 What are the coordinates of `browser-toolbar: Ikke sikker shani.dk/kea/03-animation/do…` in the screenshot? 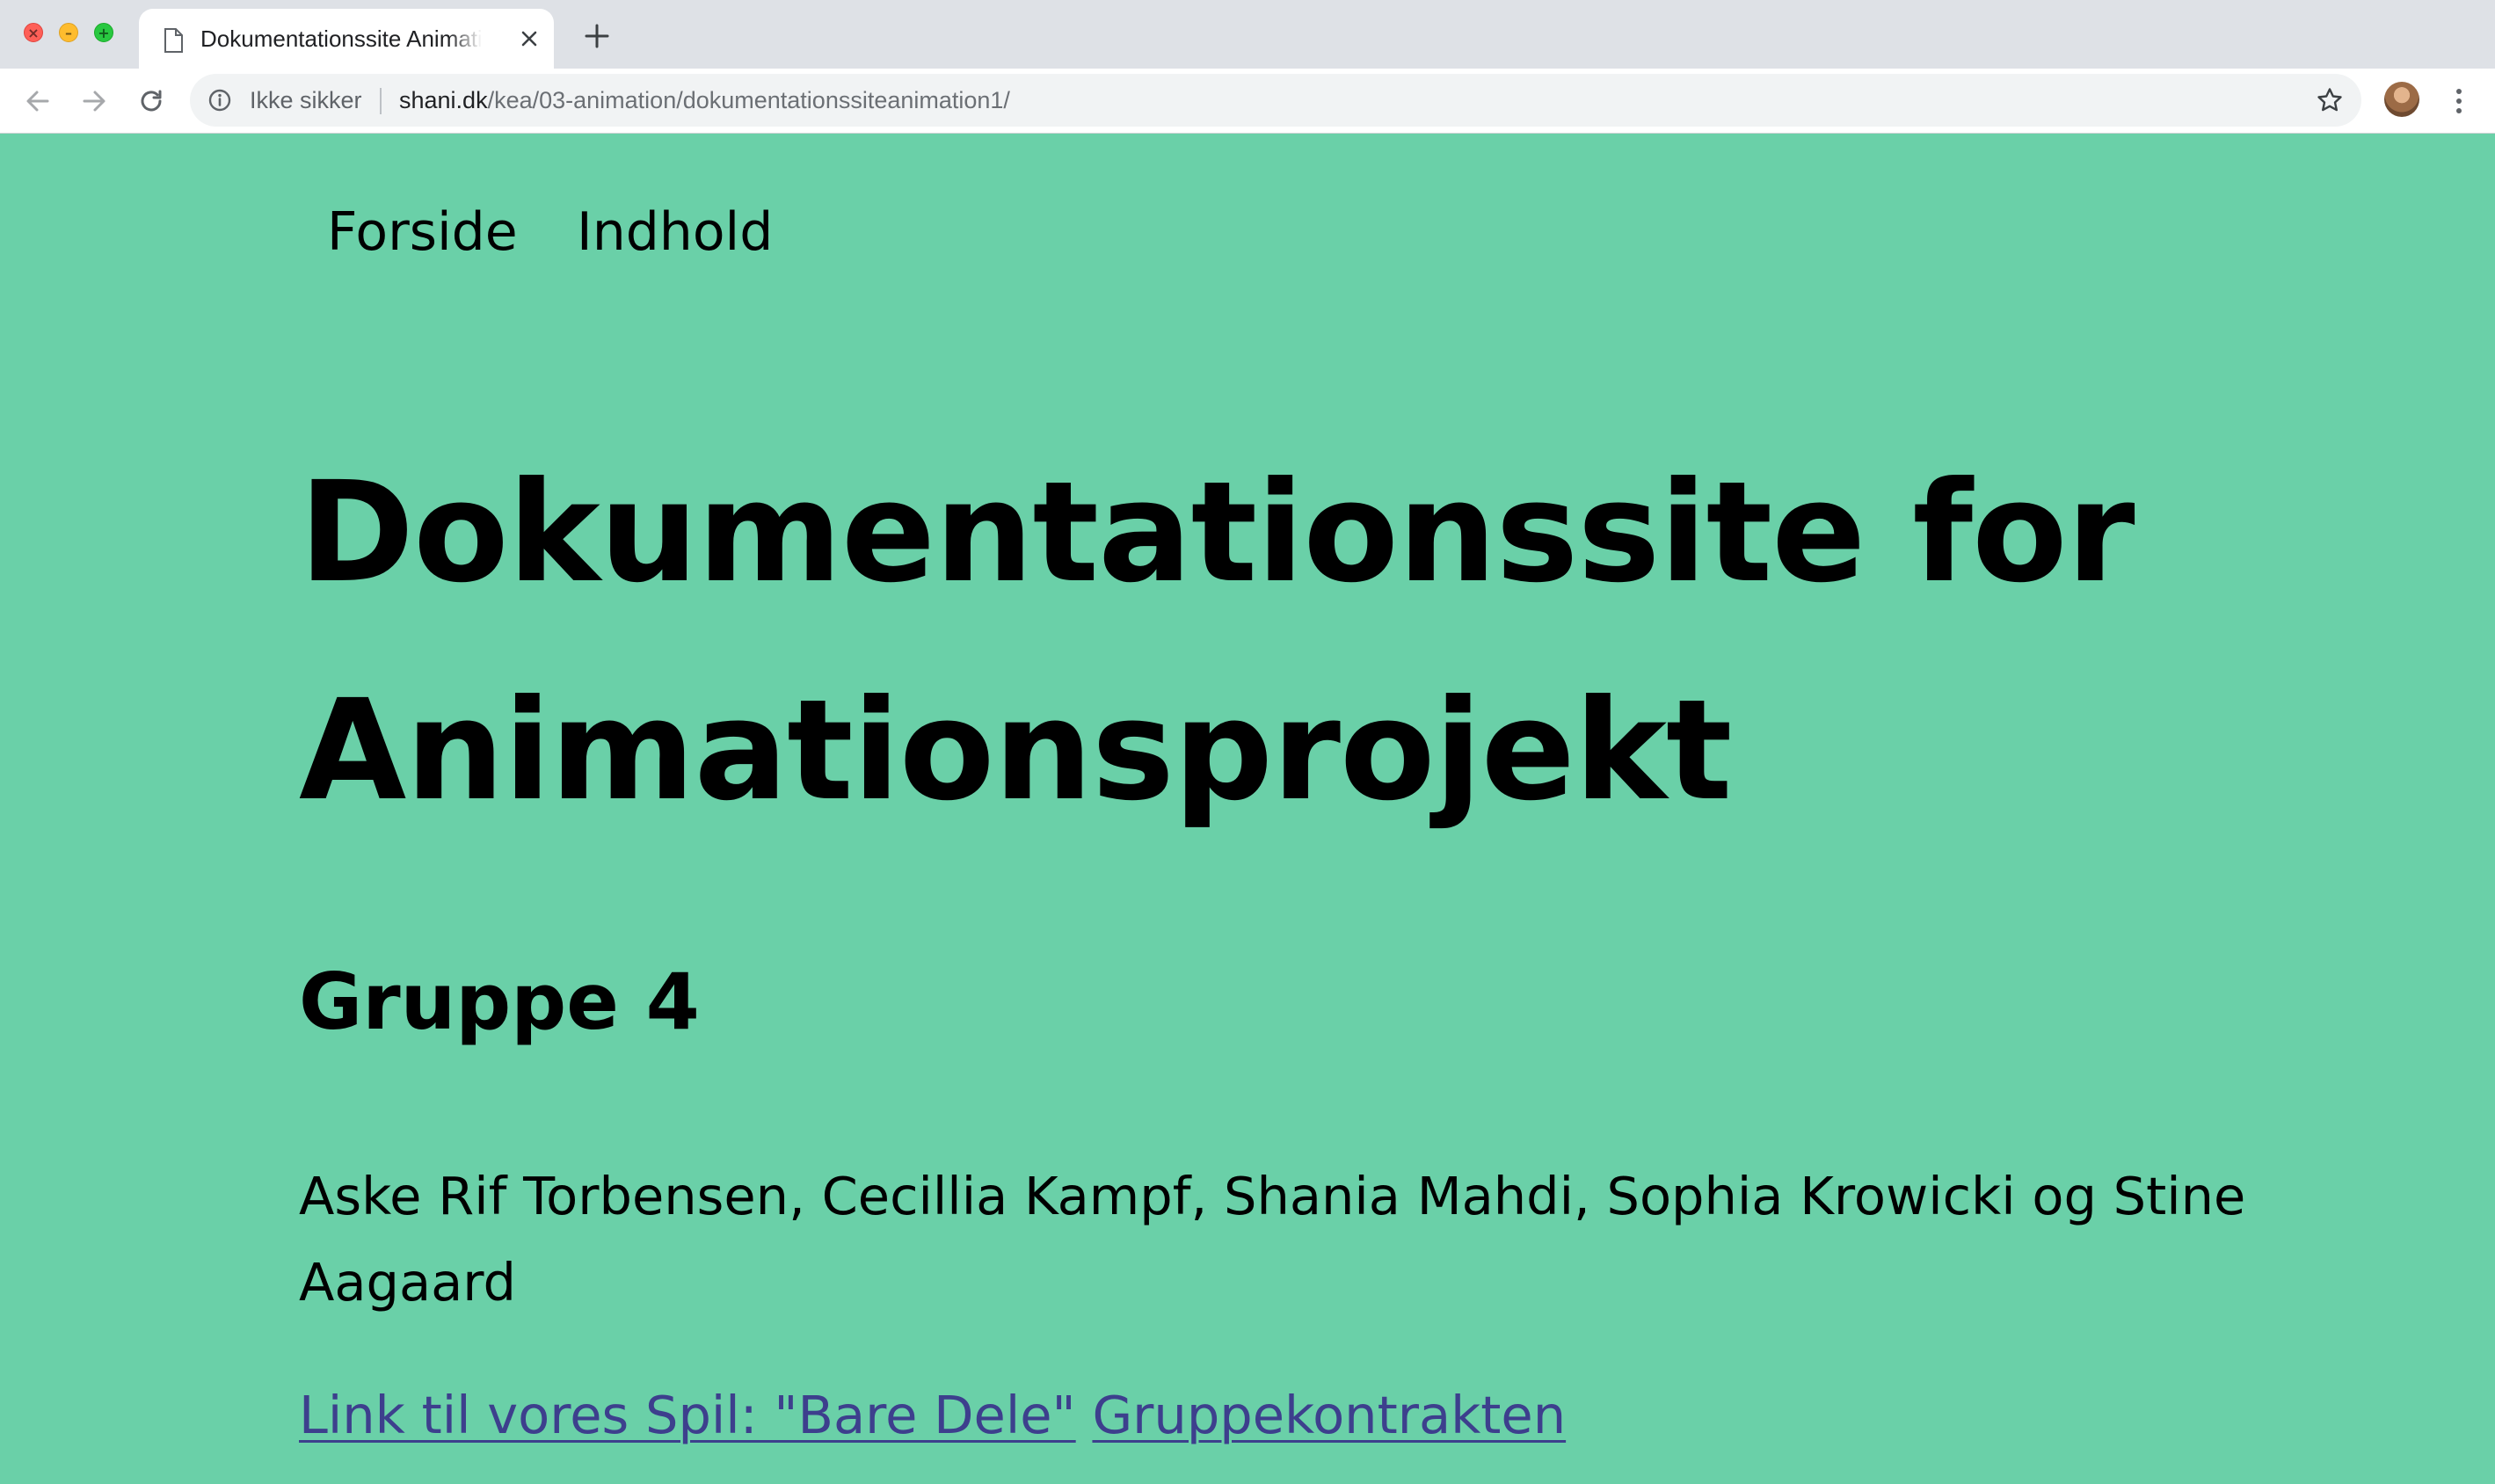 It's located at (1247, 102).